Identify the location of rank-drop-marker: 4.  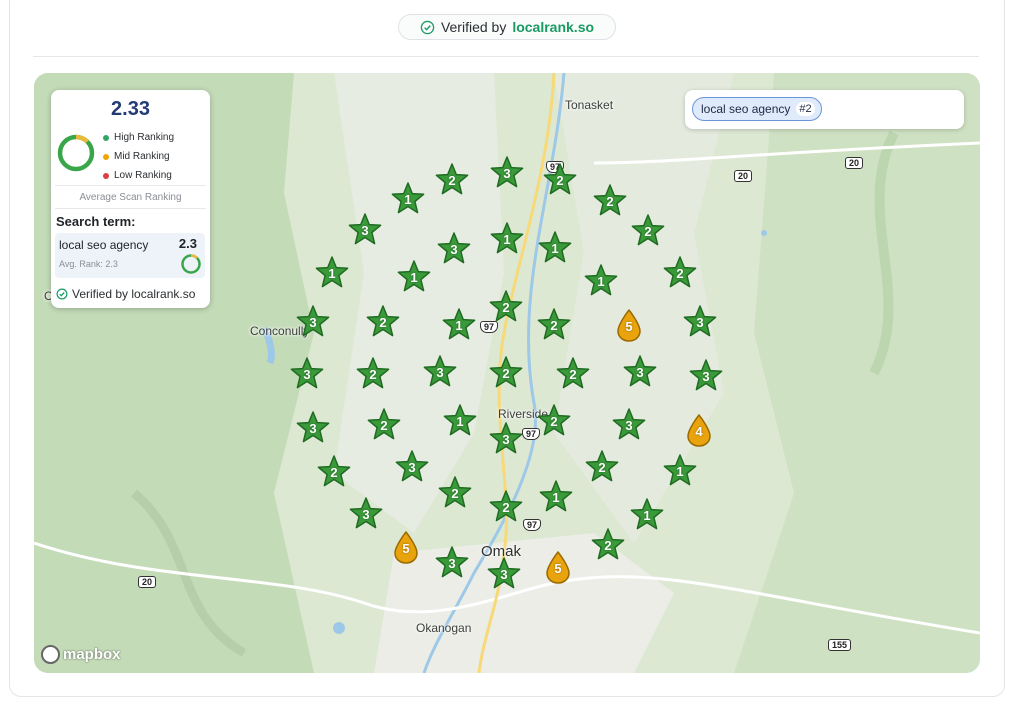
(699, 430).